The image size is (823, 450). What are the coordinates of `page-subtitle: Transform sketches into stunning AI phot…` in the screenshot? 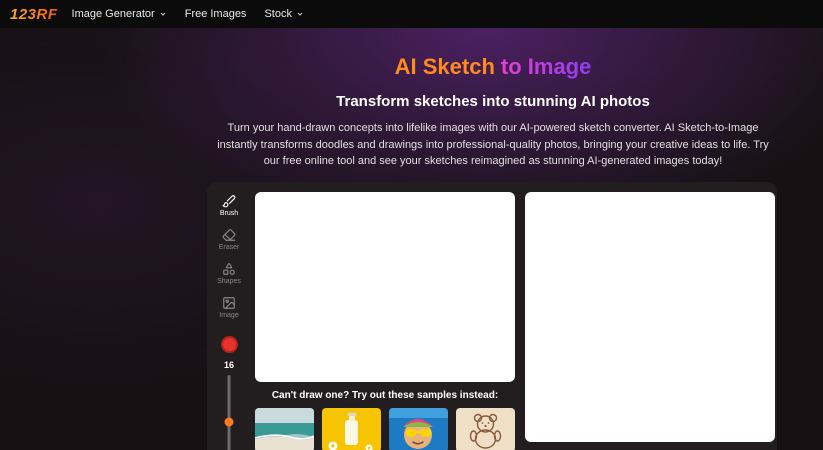 It's located at (493, 101).